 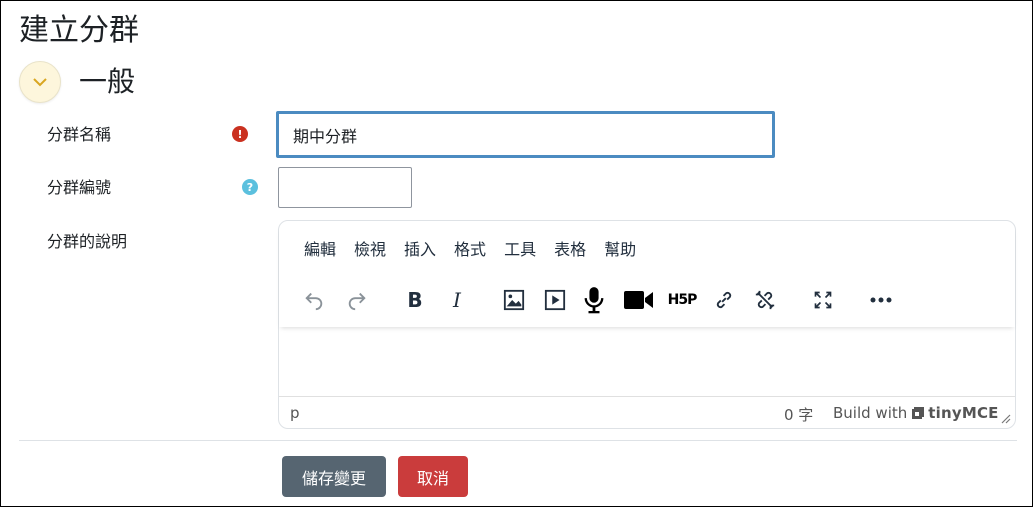 I want to click on required-icon: !, so click(x=240, y=134).